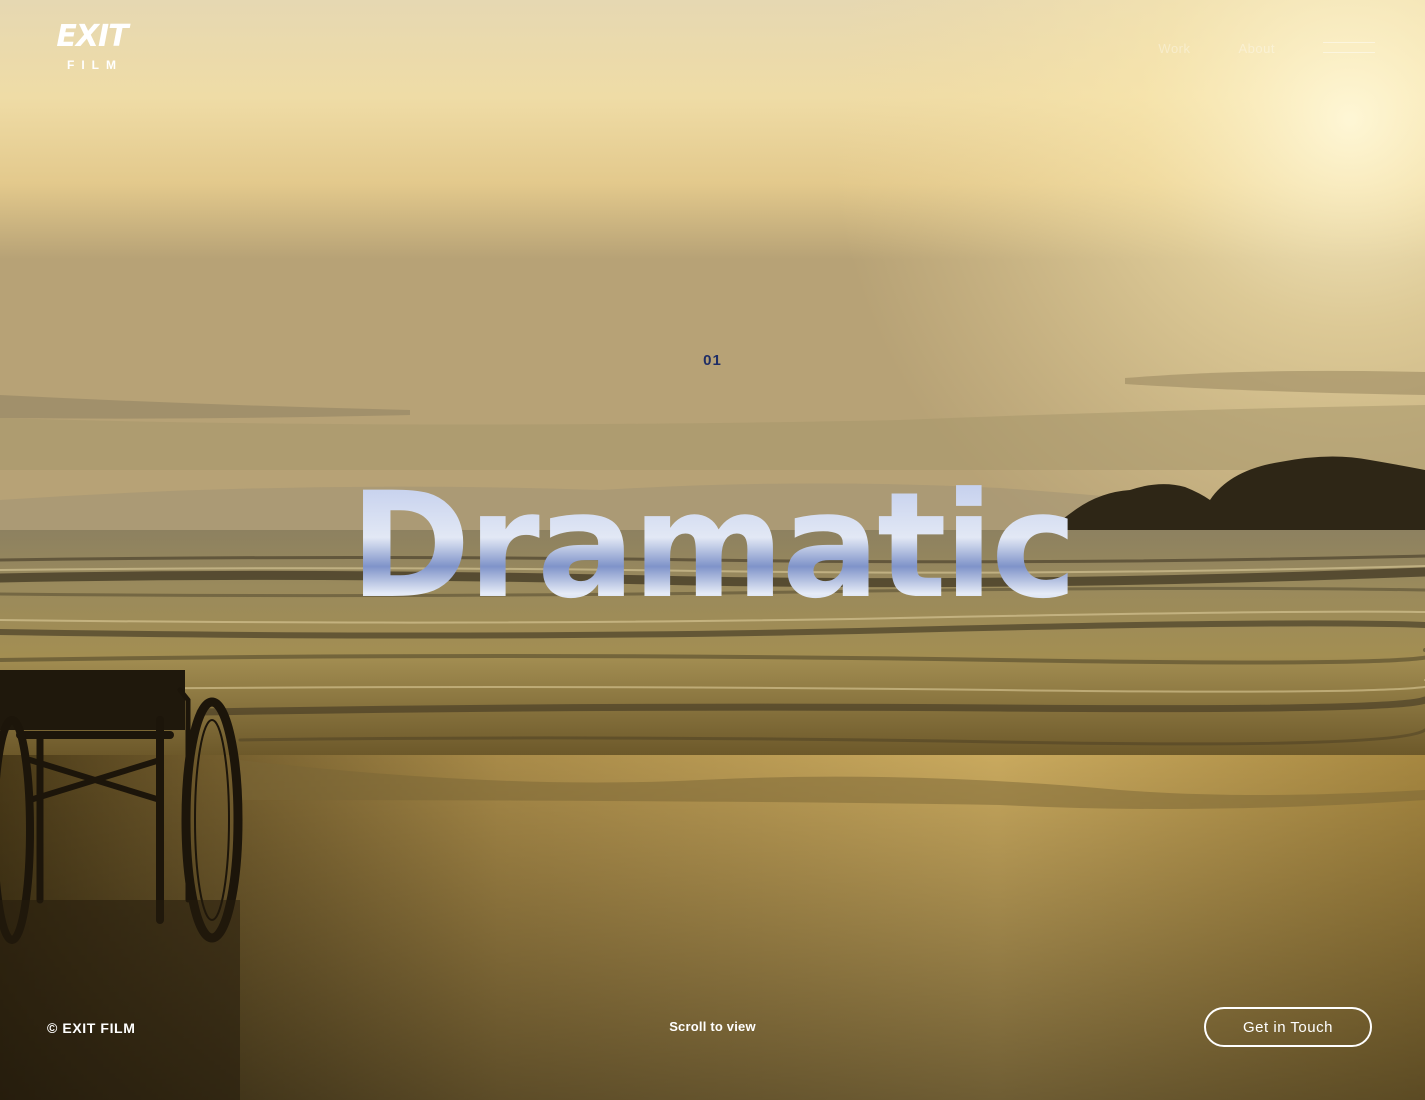  I want to click on hamburger-icon, so click(1349, 48).